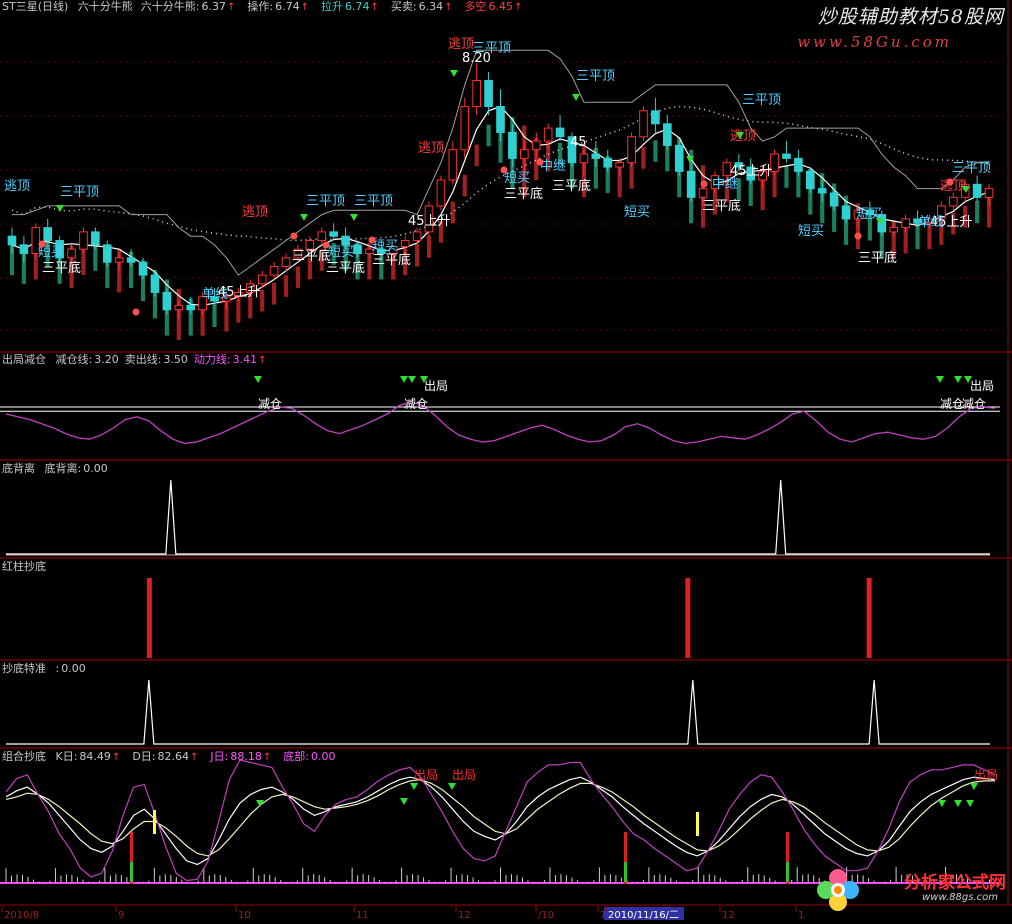 The image size is (1012, 924). I want to click on bottom-divergence-line, so click(498, 517).